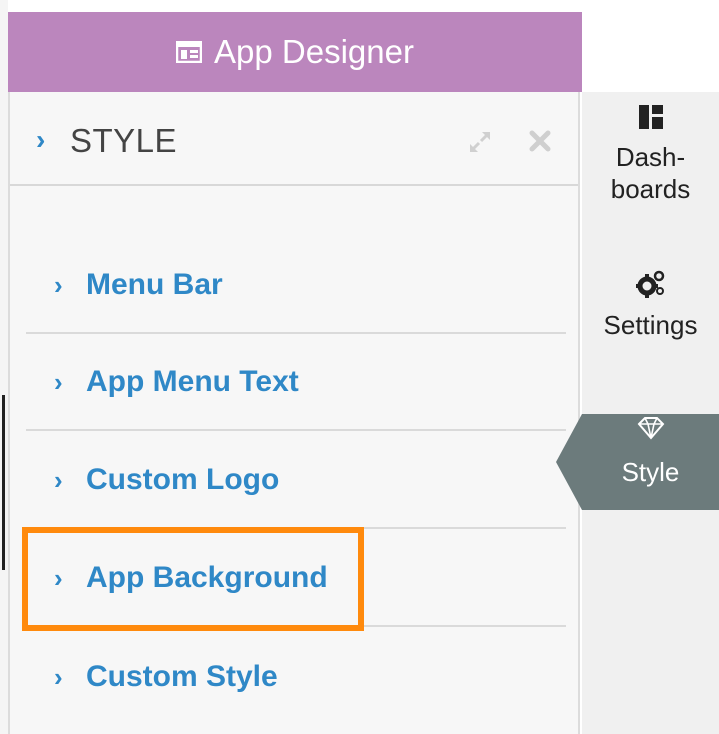  Describe the element at coordinates (296, 286) in the screenshot. I see `list-item-menu-bar: › Menu Bar` at that location.